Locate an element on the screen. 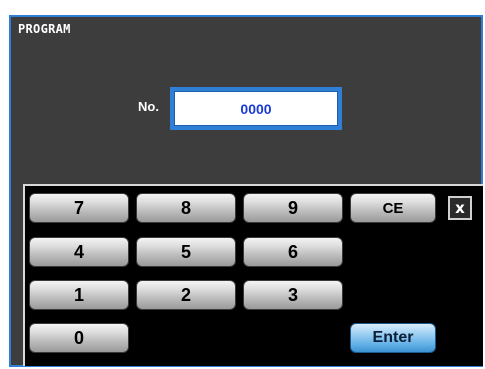 The height and width of the screenshot is (369, 485). key-1: 1 is located at coordinates (79, 295).